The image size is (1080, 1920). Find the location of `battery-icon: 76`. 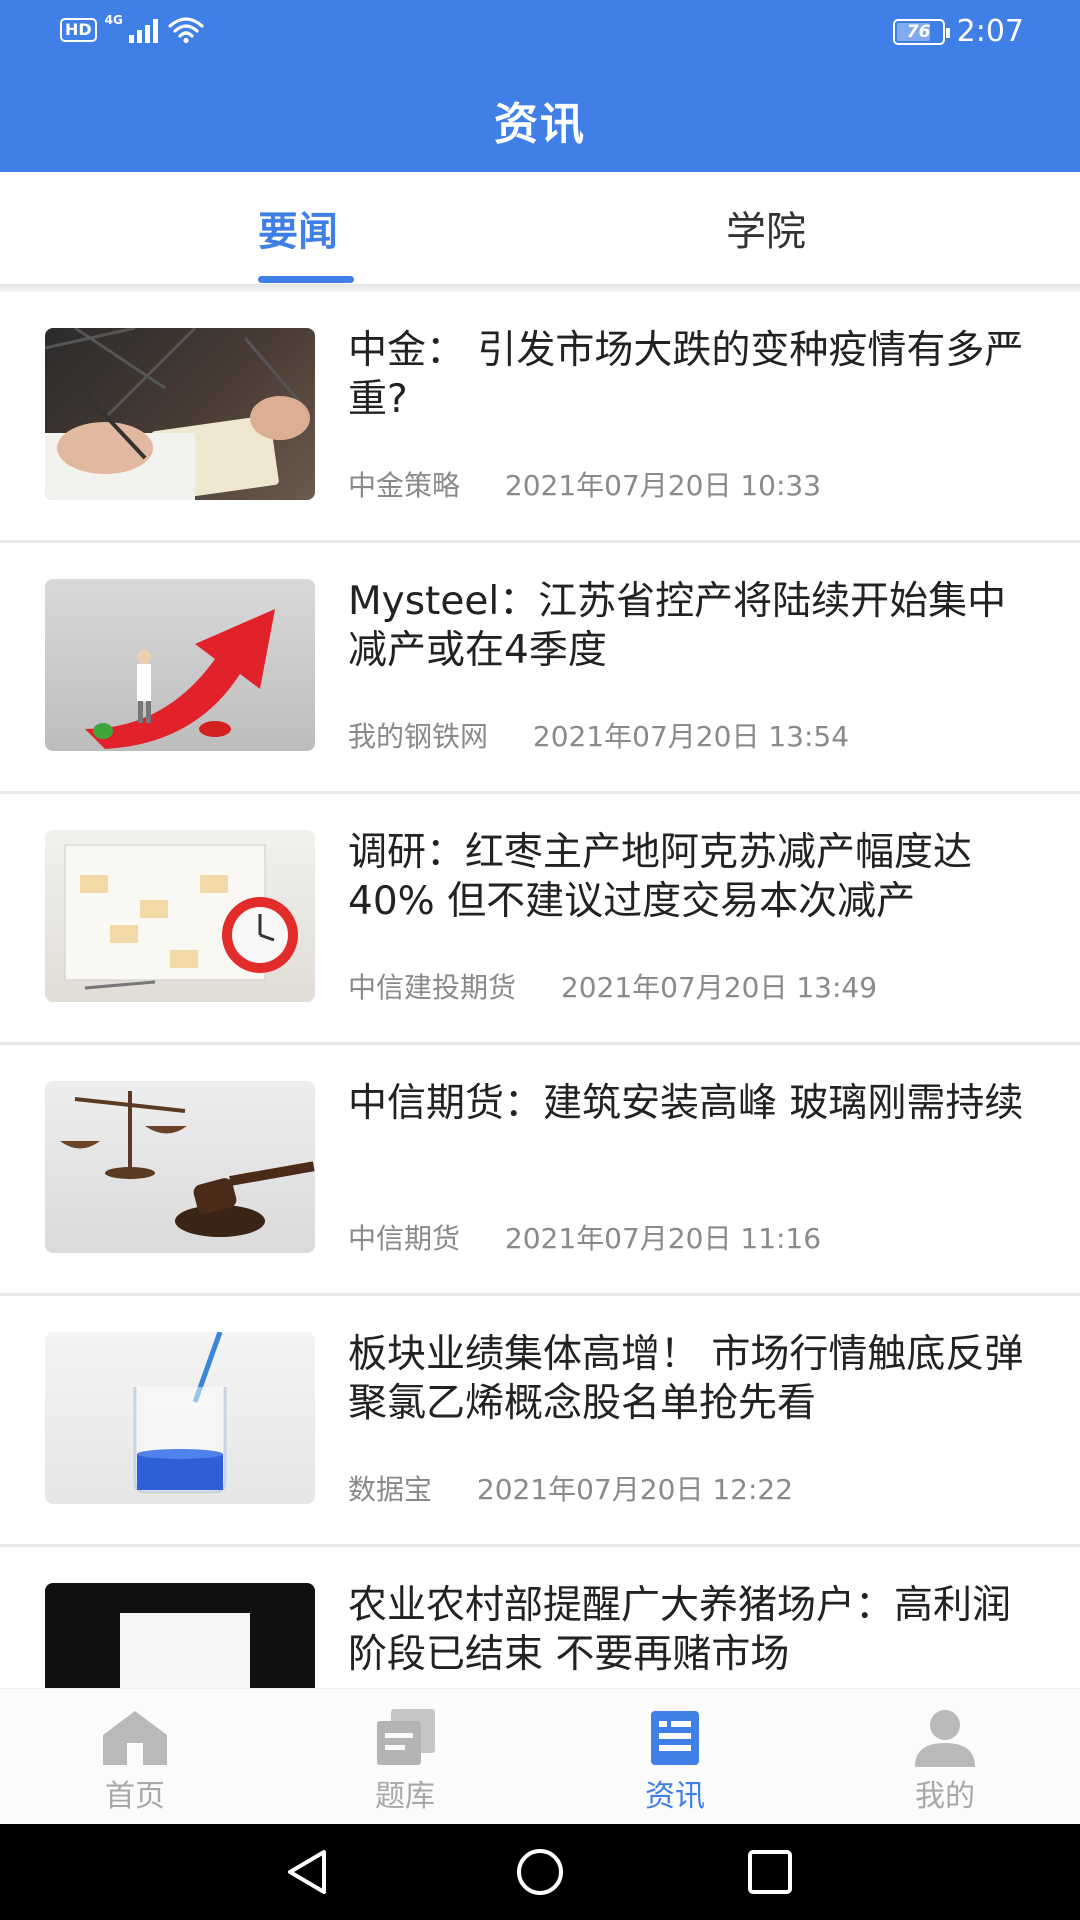

battery-icon: 76 is located at coordinates (921, 31).